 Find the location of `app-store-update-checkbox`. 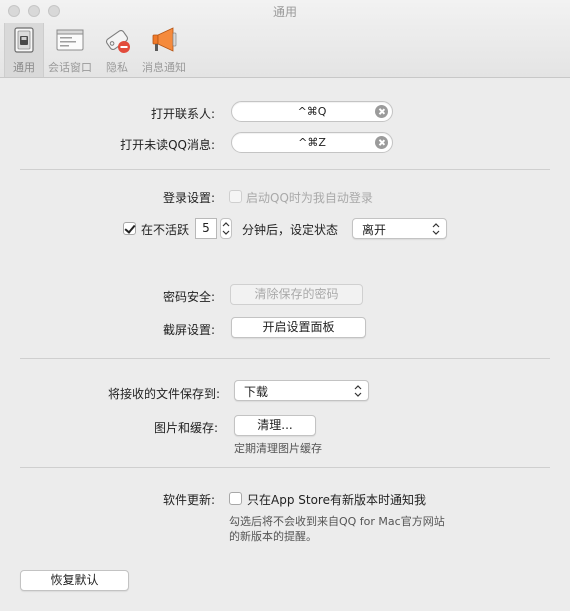

app-store-update-checkbox is located at coordinates (235, 498).